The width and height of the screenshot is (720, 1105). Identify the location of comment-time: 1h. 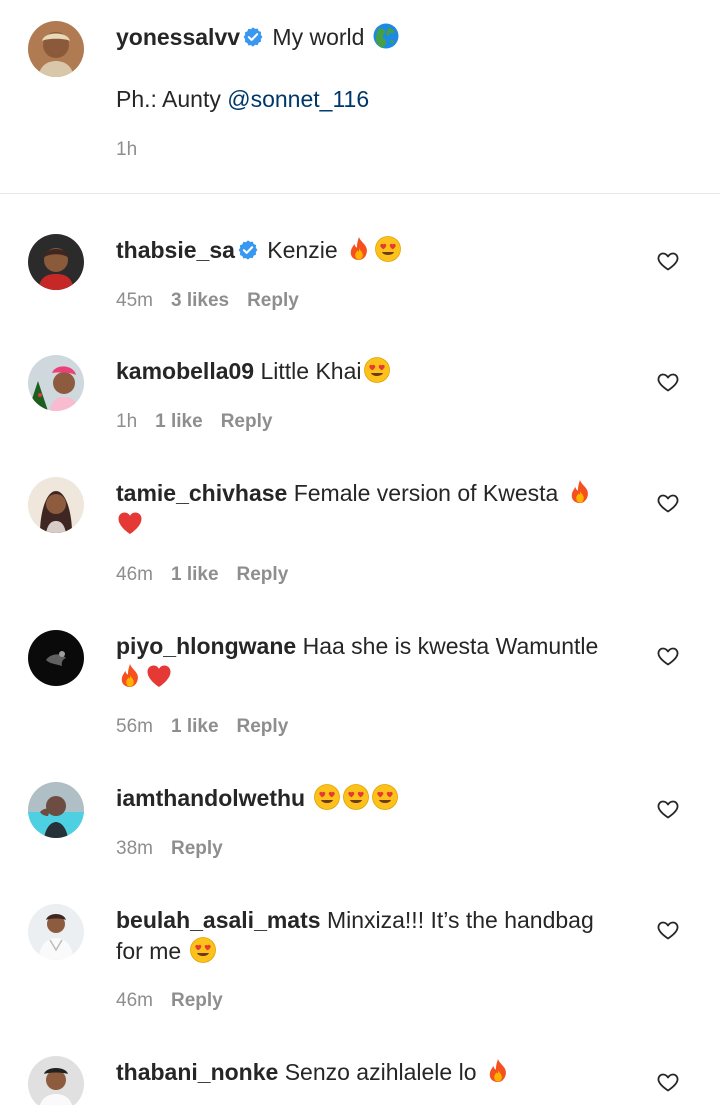
(127, 421).